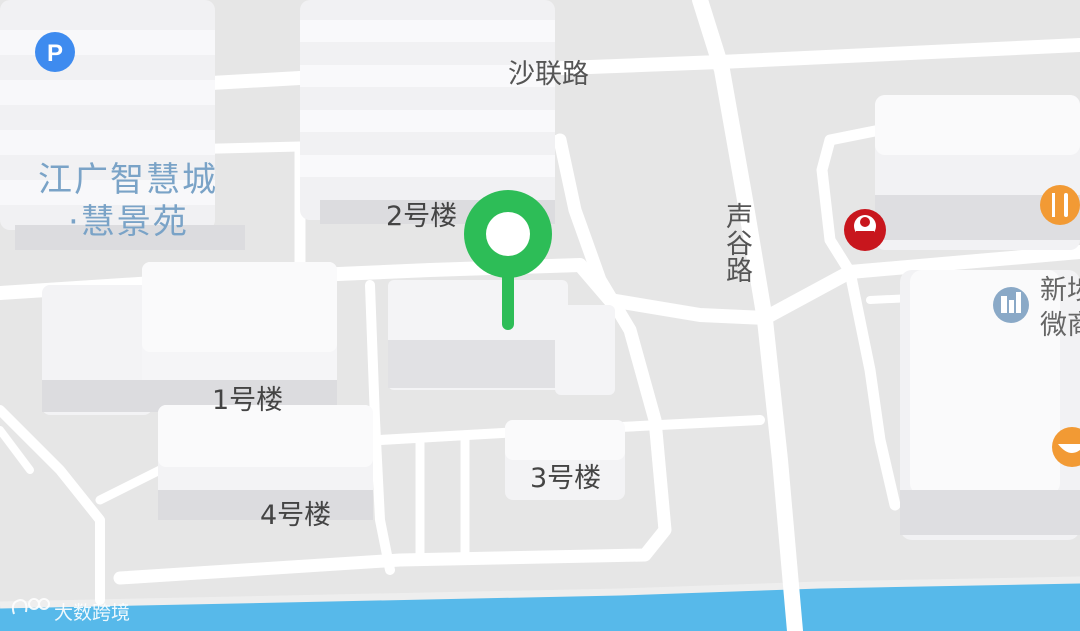 The width and height of the screenshot is (1080, 631). Describe the element at coordinates (1060, 325) in the screenshot. I see `poi-label-line2: 微商` at that location.